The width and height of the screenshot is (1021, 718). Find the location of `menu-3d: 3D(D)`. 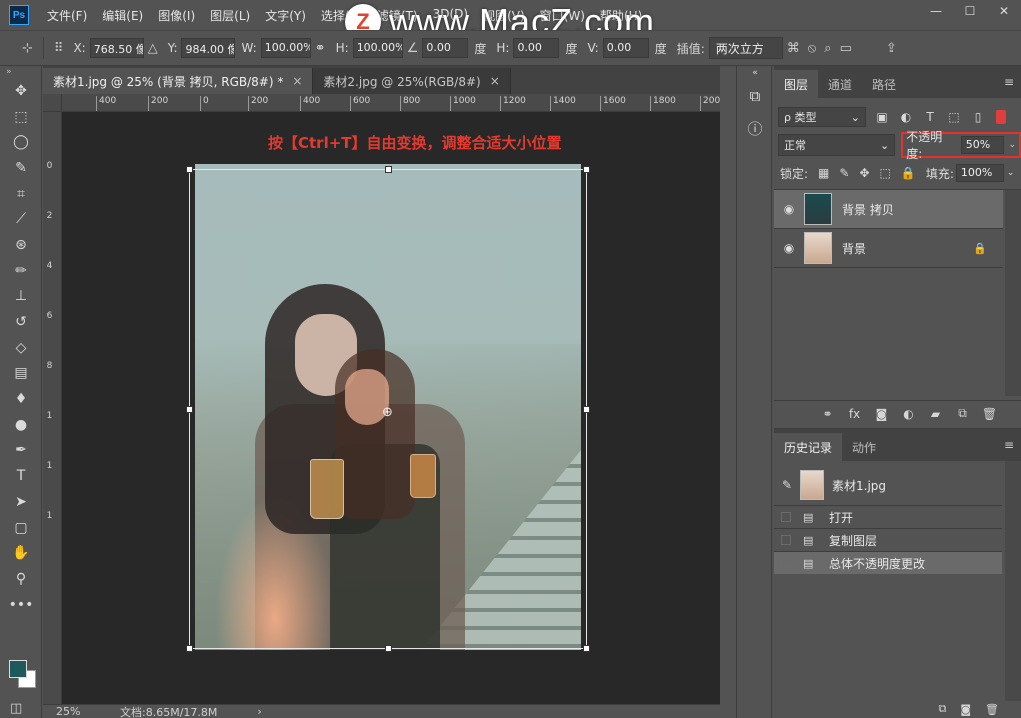

menu-3d: 3D(D) is located at coordinates (450, 15).